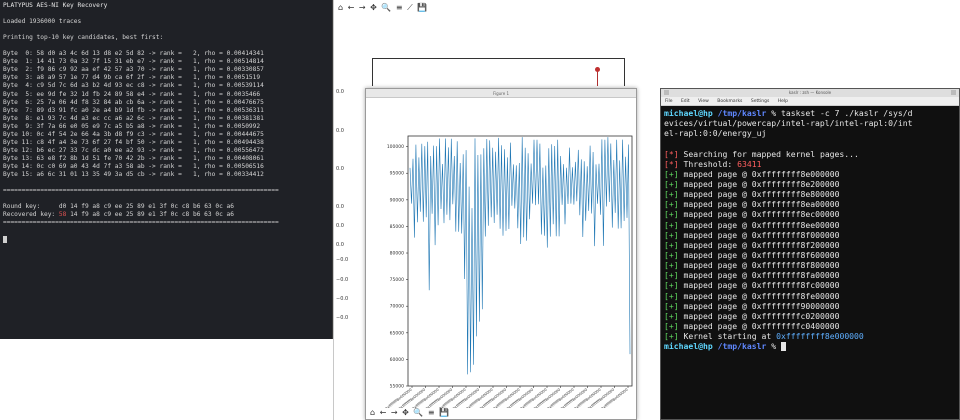 The width and height of the screenshot is (960, 420). I want to click on loaded-traces-line: Loaded 1936000 traces, so click(42, 22).